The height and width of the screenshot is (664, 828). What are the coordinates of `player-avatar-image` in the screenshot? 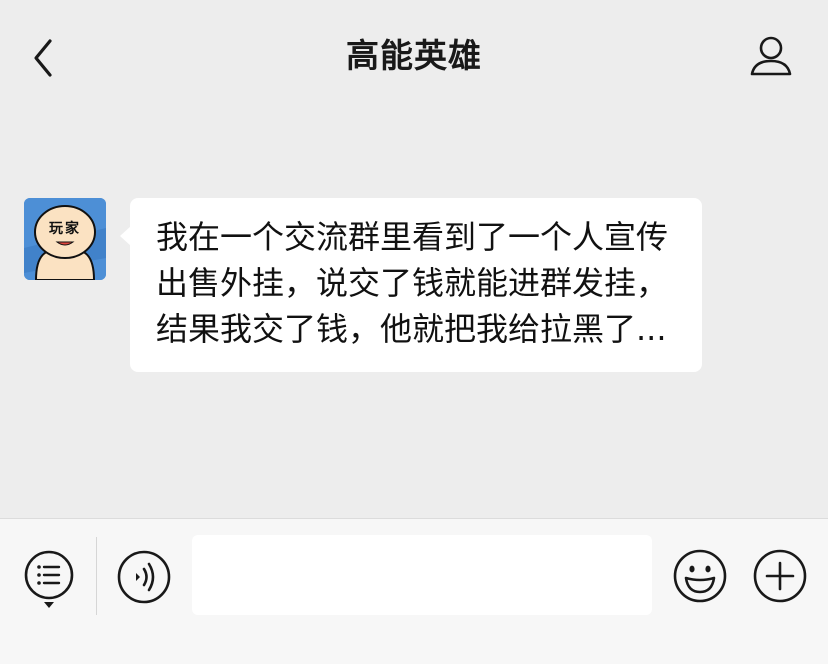 It's located at (65, 239).